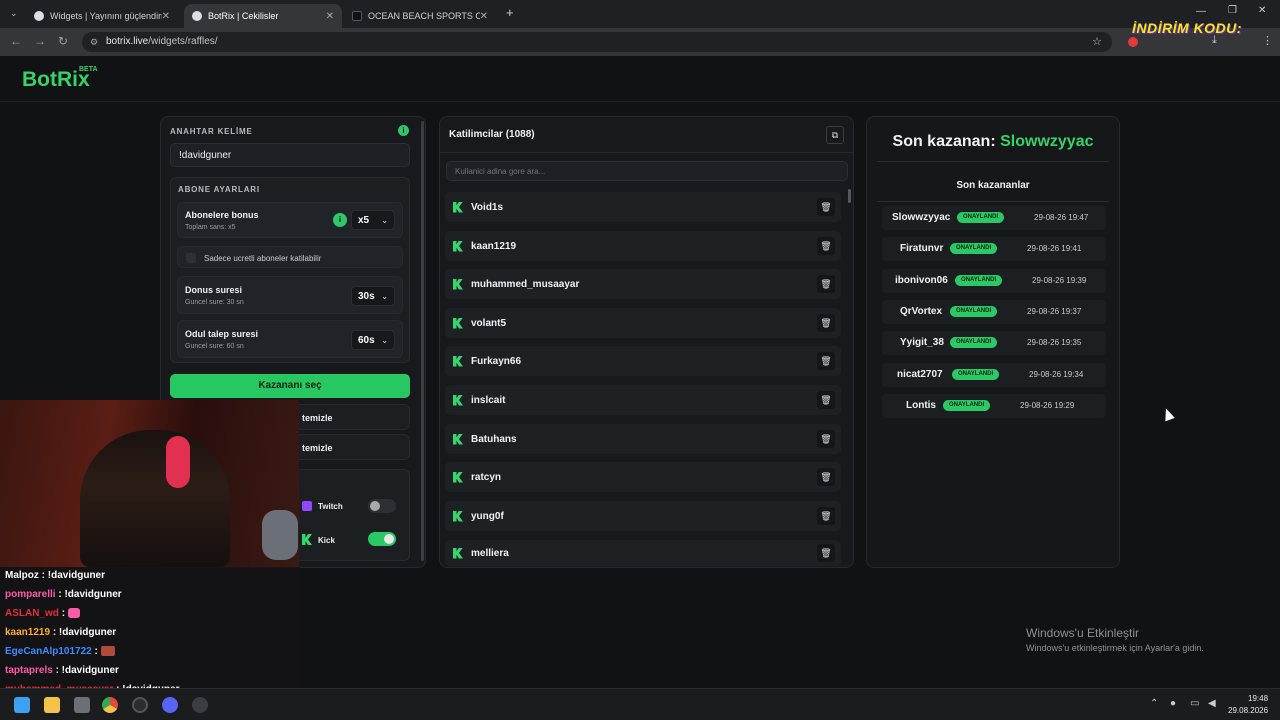 This screenshot has width=1280, height=720. Describe the element at coordinates (1061, 217) in the screenshot. I see `winner-time: 29-08-26 19:47` at that location.